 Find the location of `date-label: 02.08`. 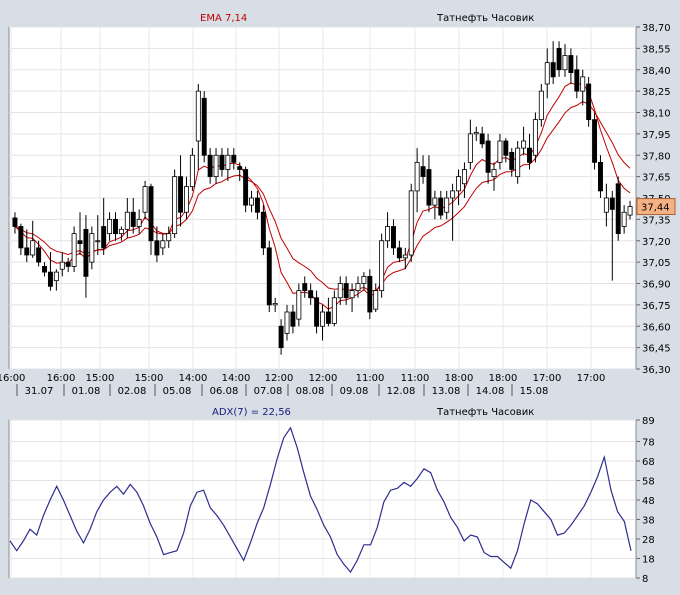

date-label: 02.08 is located at coordinates (132, 391).